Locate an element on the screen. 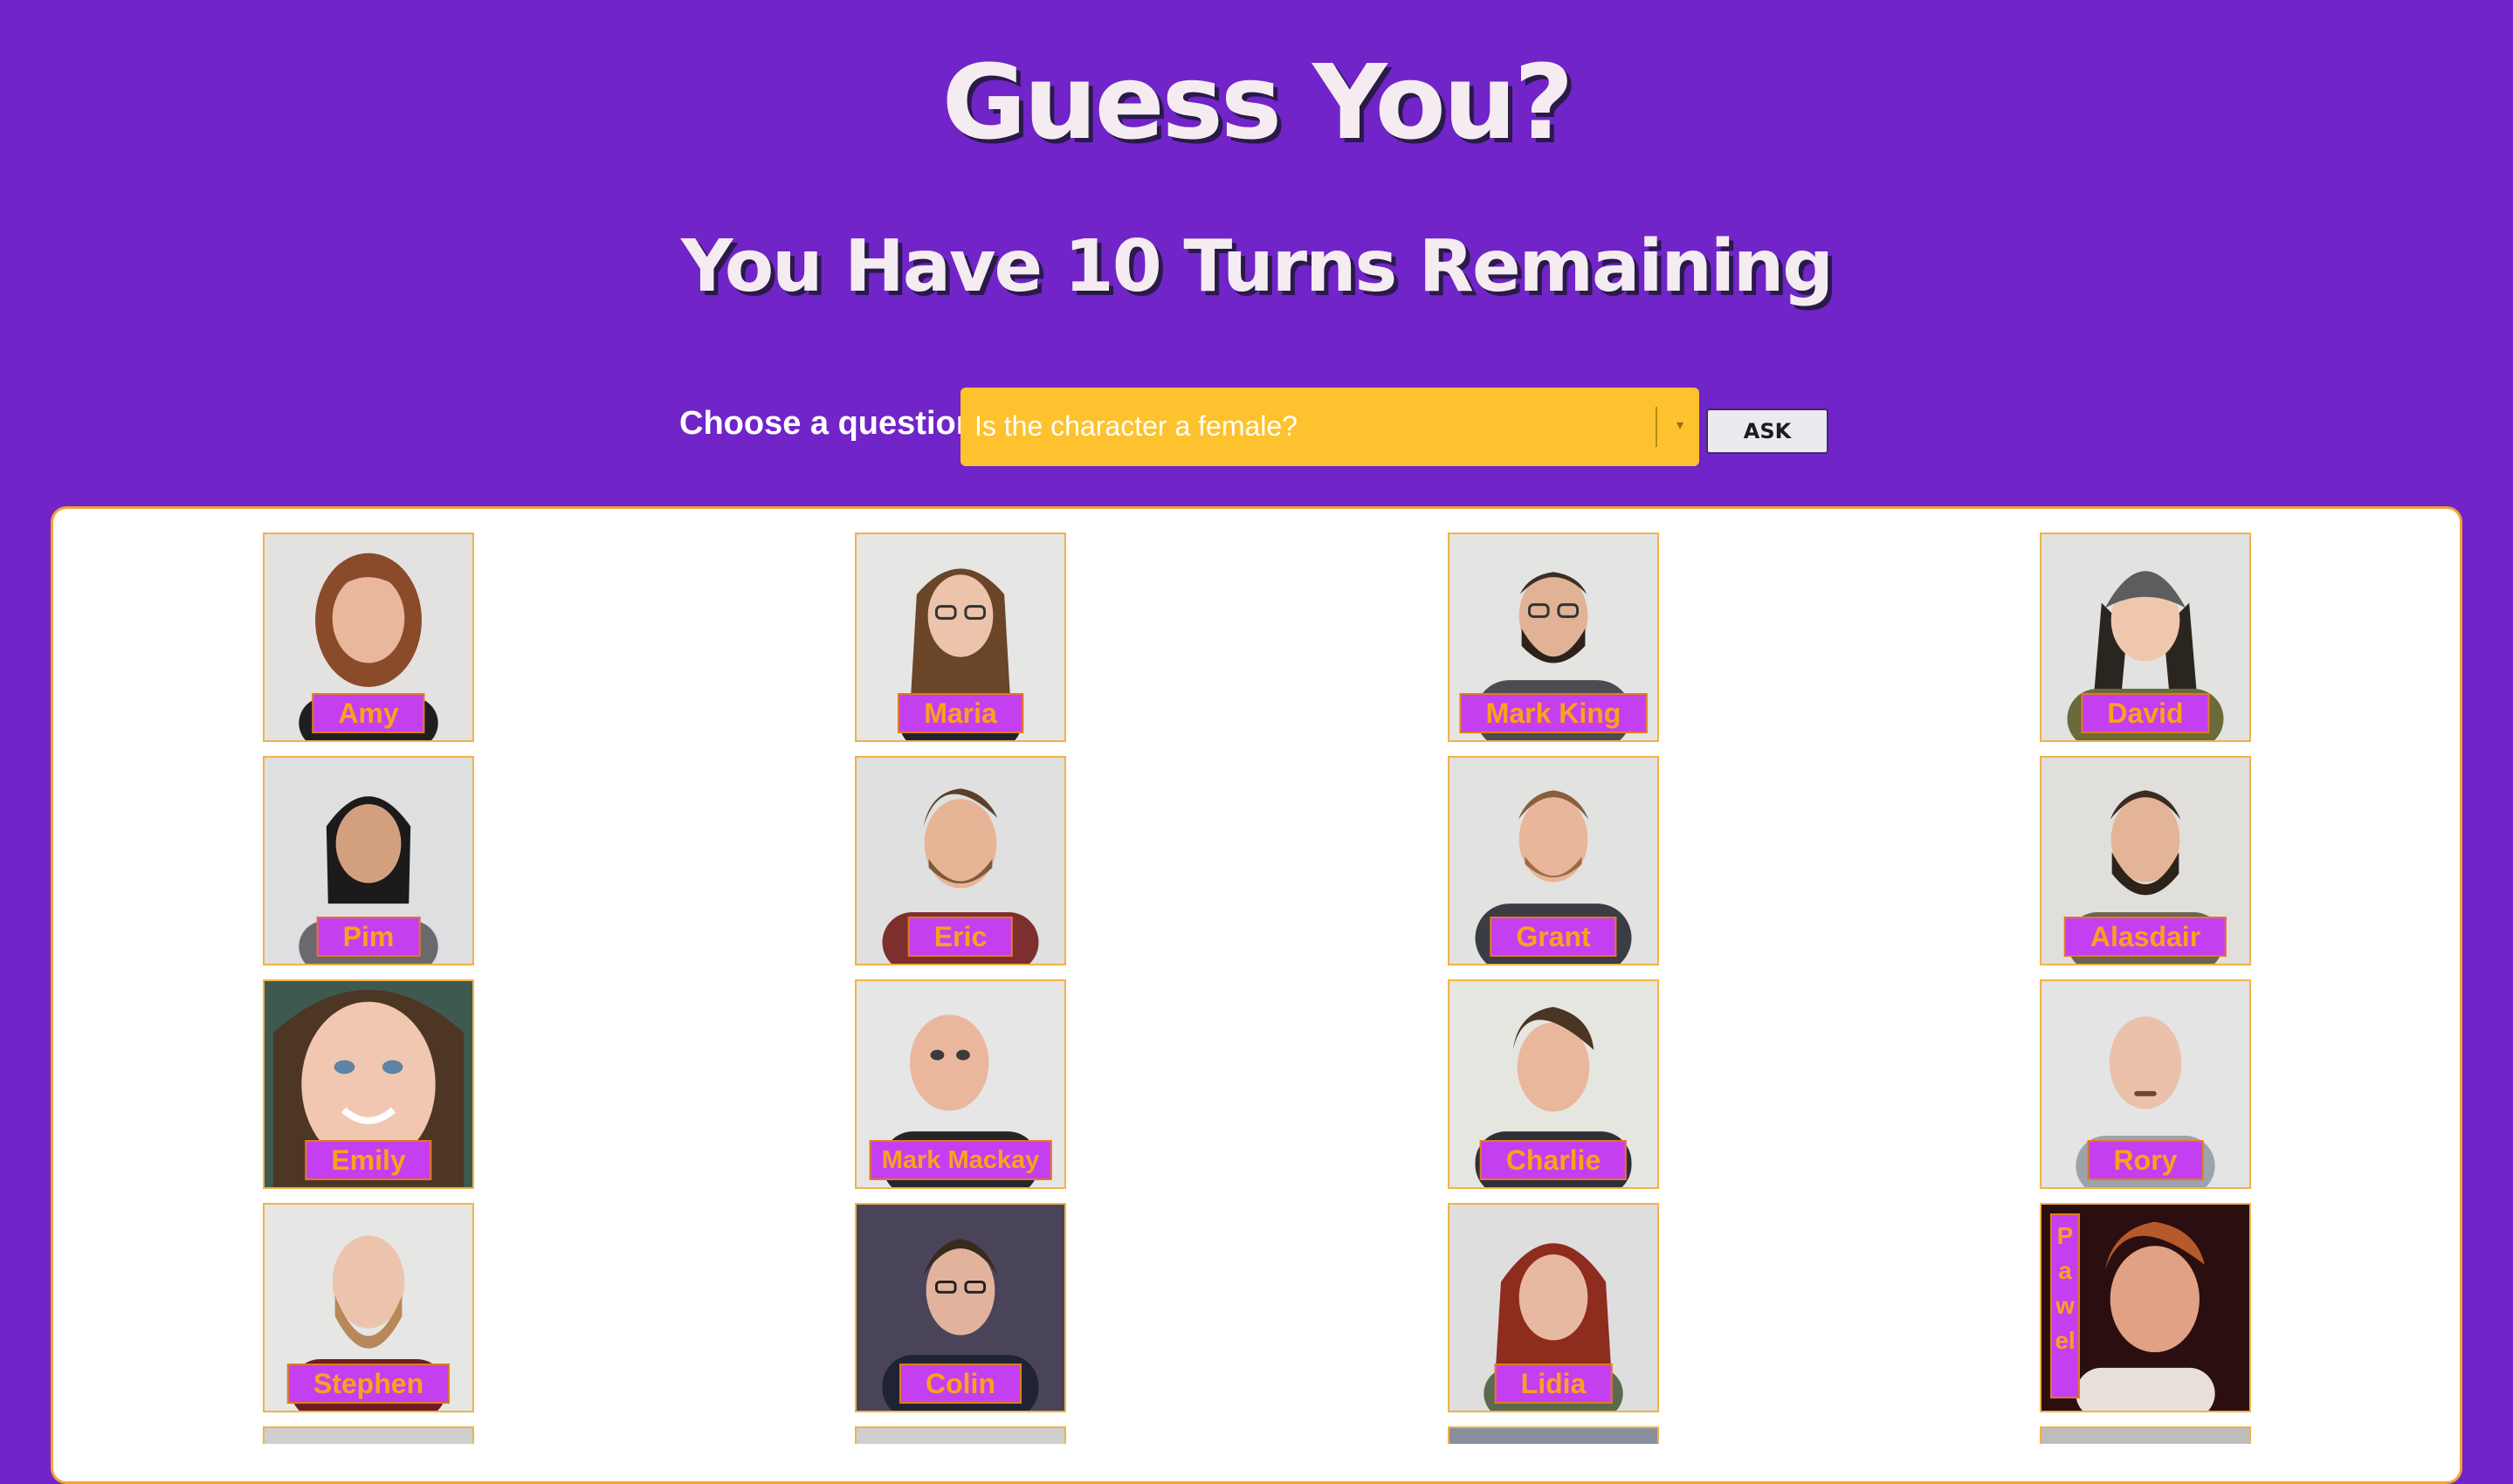 This screenshot has height=1484, width=2513. select-divider is located at coordinates (1656, 427).